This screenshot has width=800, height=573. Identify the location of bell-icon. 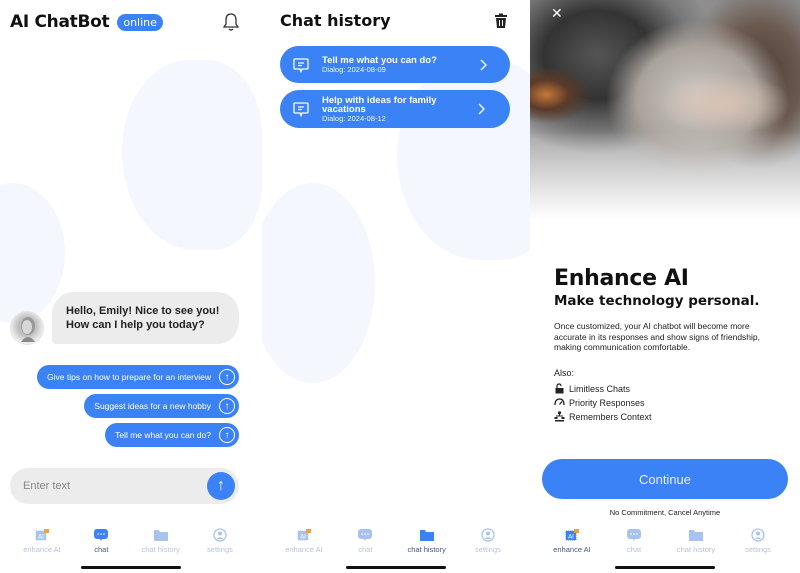
(231, 22).